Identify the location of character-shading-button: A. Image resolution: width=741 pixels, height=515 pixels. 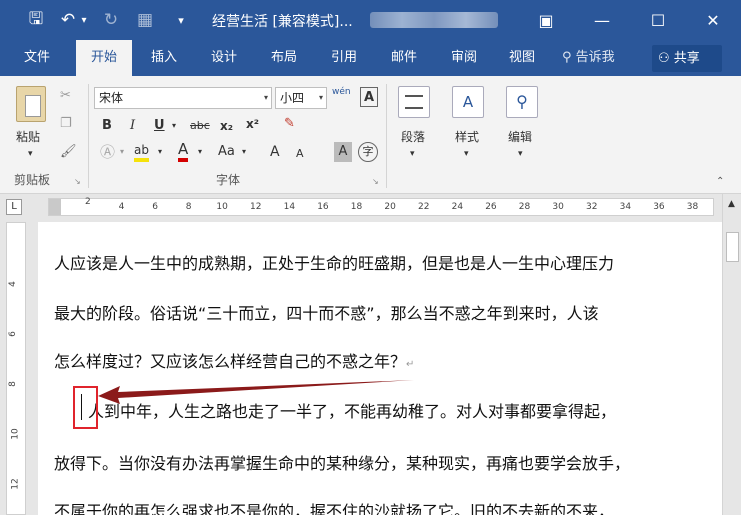
(343, 152).